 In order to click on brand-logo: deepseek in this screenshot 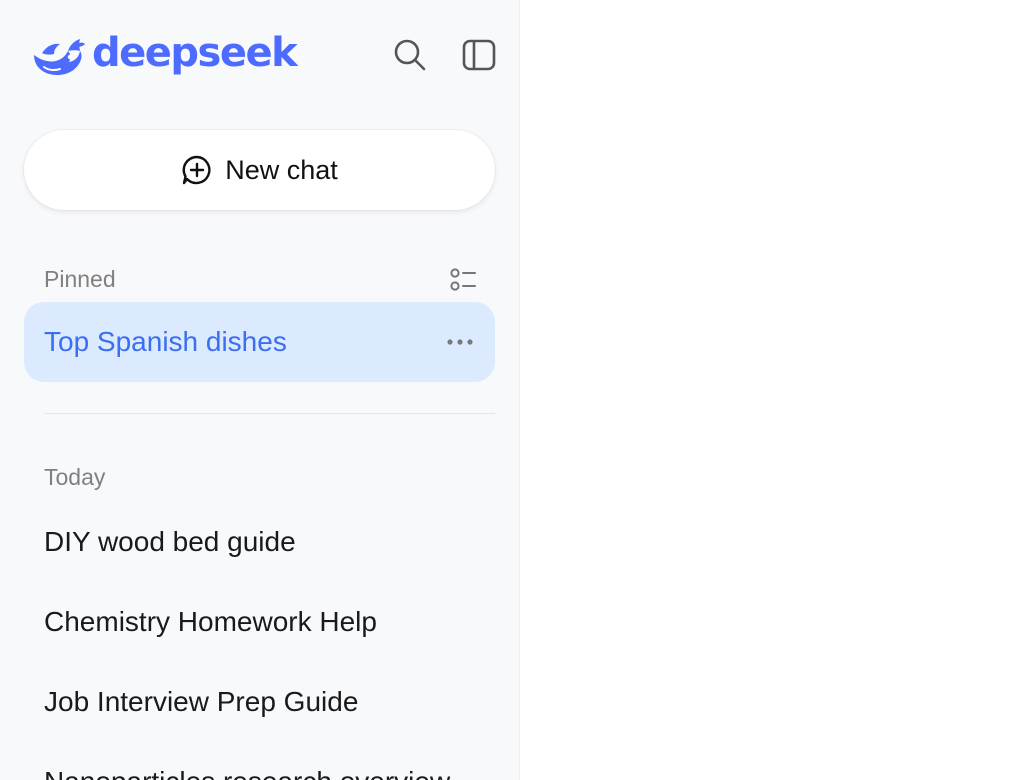, I will do `click(164, 56)`.